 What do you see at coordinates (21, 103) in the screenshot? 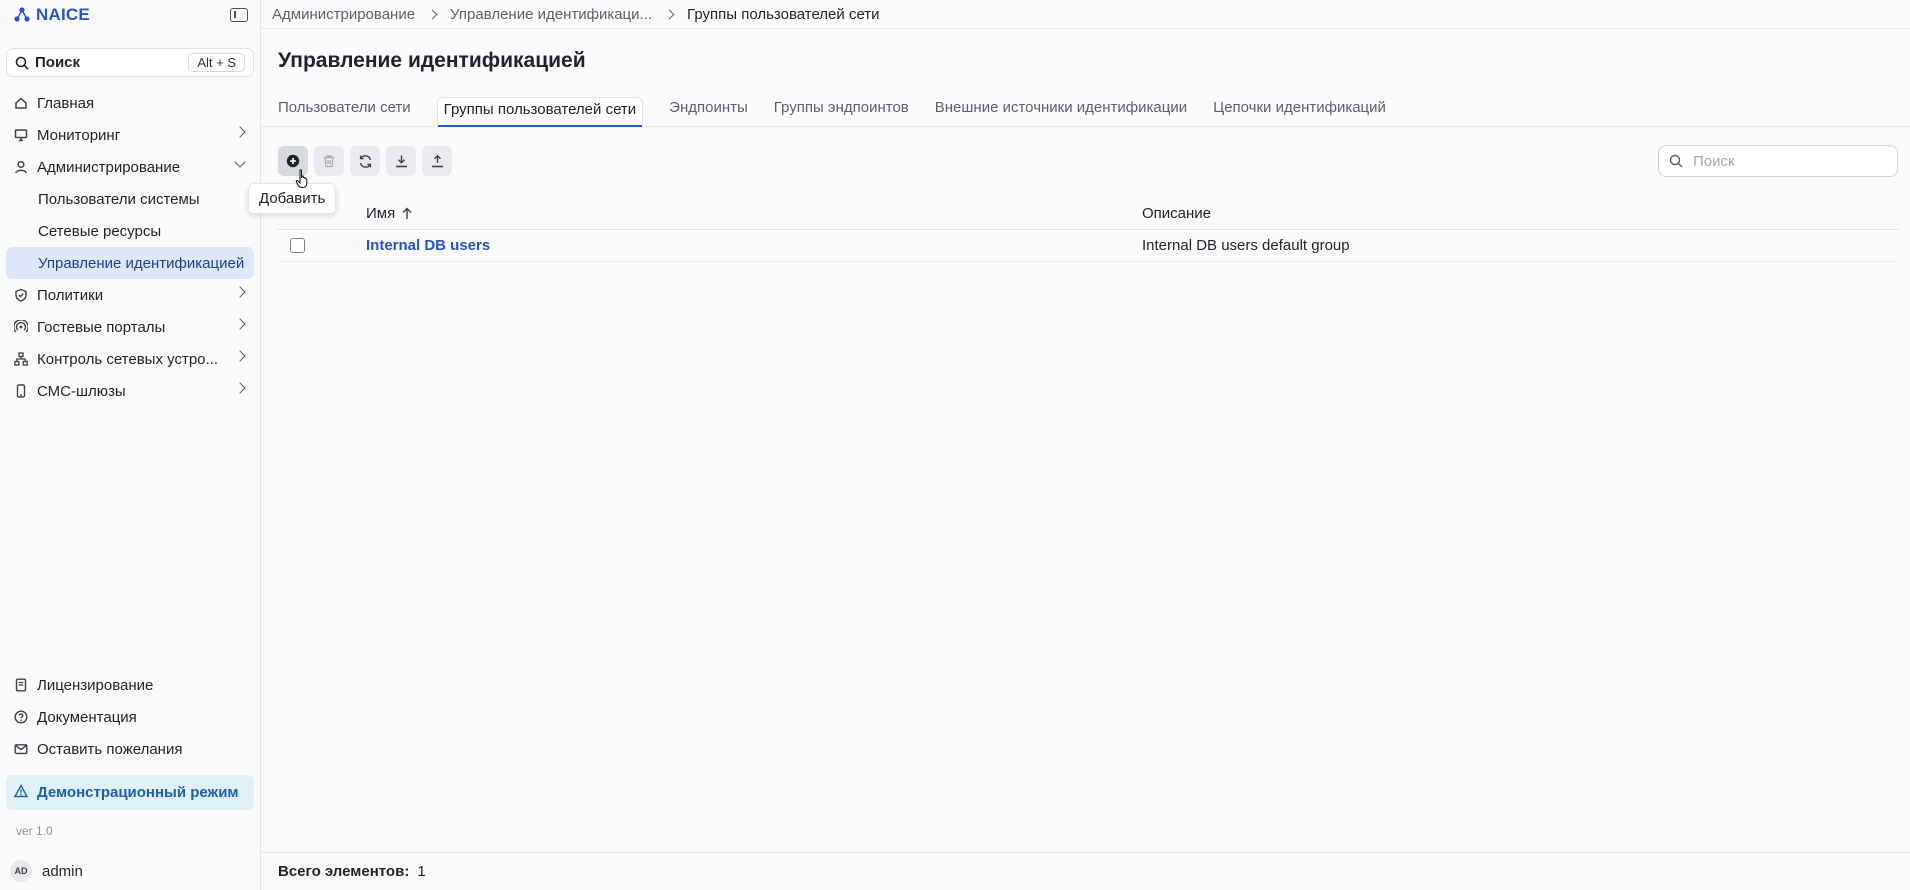
I see `home-icon` at bounding box center [21, 103].